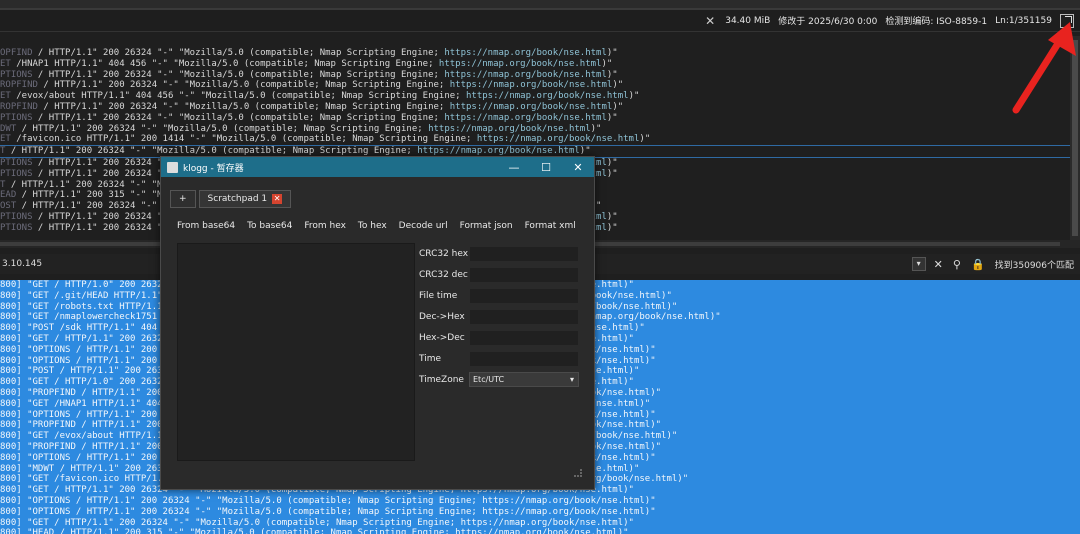  Describe the element at coordinates (183, 199) in the screenshot. I see `add-tab-button: +` at that location.